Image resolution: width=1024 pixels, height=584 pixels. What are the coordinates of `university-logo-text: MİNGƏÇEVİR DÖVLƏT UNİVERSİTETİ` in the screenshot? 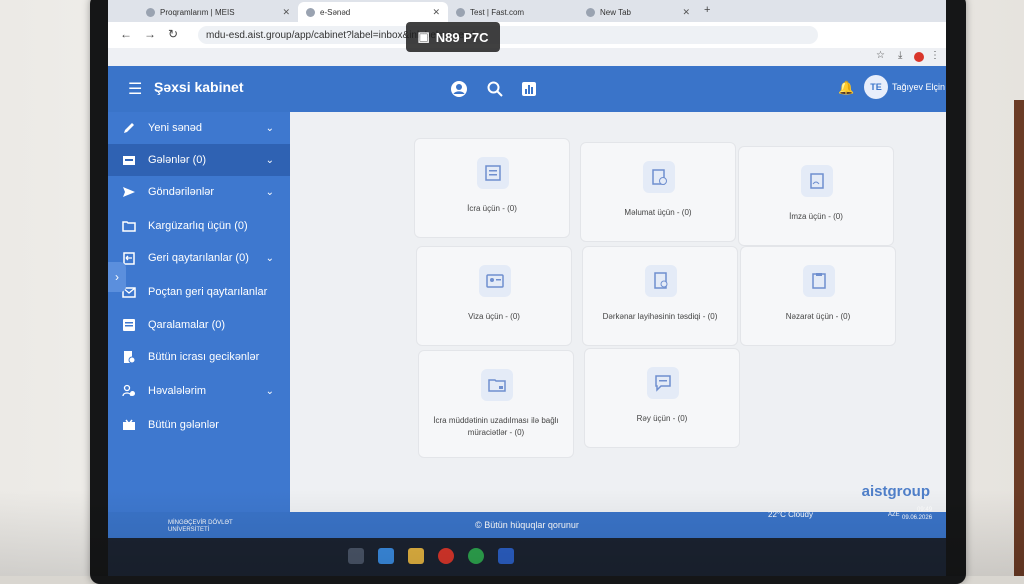 It's located at (200, 526).